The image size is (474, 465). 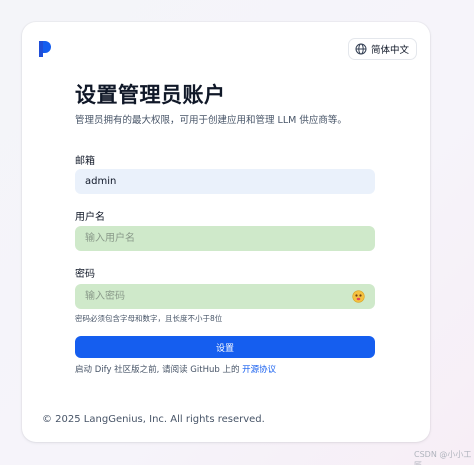 I want to click on watermark: CSDN @小小工匠, so click(x=443, y=457).